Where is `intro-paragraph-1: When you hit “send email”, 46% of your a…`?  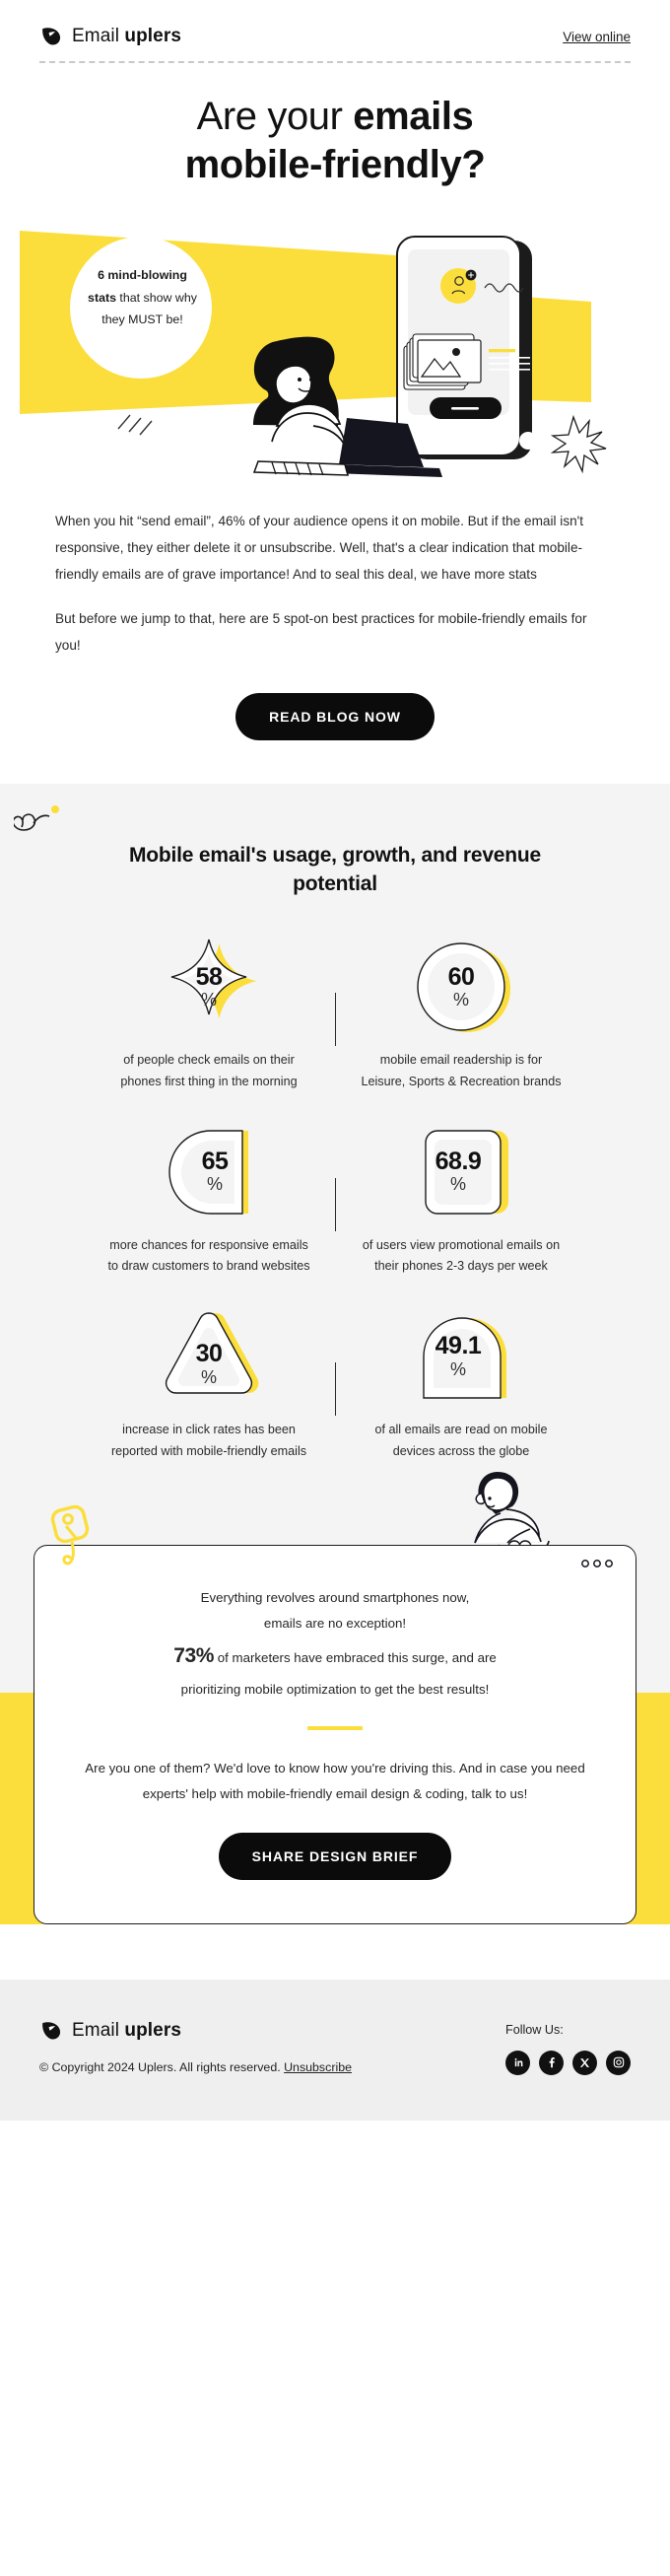
intro-paragraph-1: When you hit “send email”, 46% of your a… is located at coordinates (320, 547).